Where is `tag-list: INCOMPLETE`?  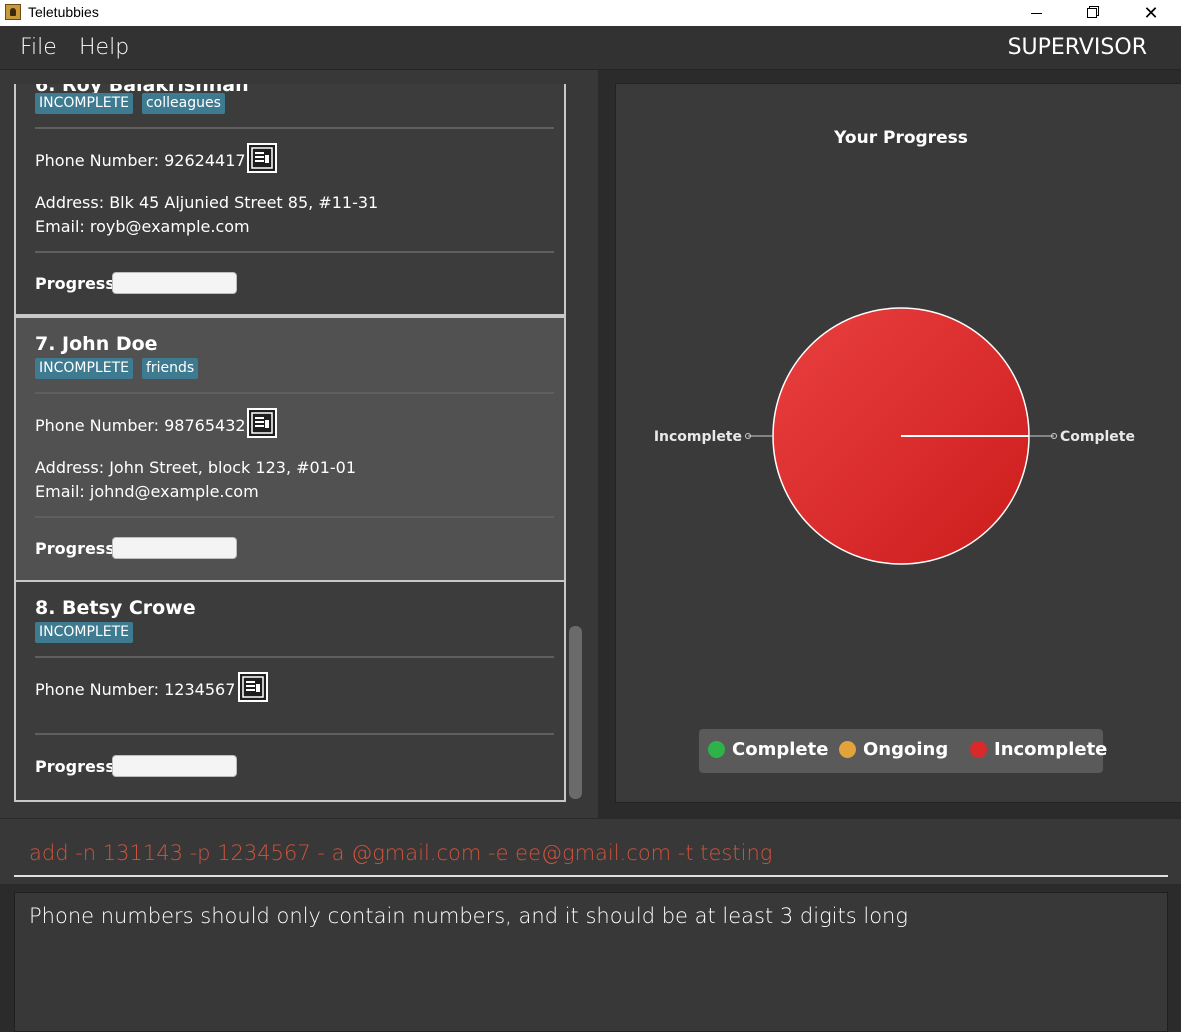
tag-list: INCOMPLETE is located at coordinates (84, 632).